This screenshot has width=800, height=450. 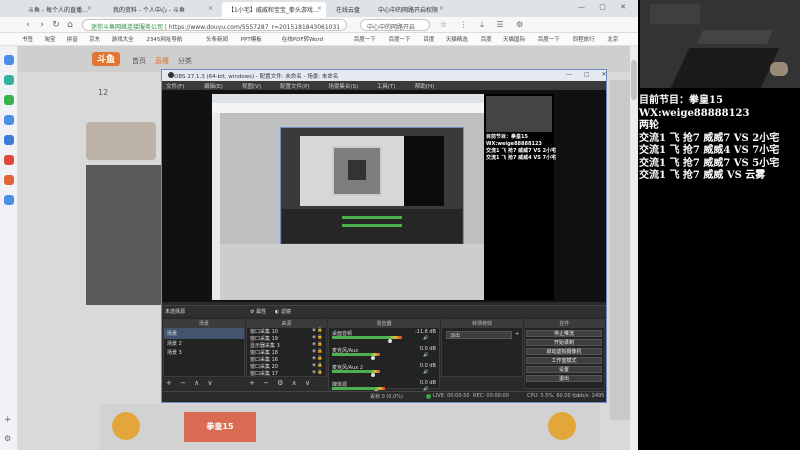 What do you see at coordinates (479, 335) in the screenshot?
I see `transition-select: 淡出` at bounding box center [479, 335].